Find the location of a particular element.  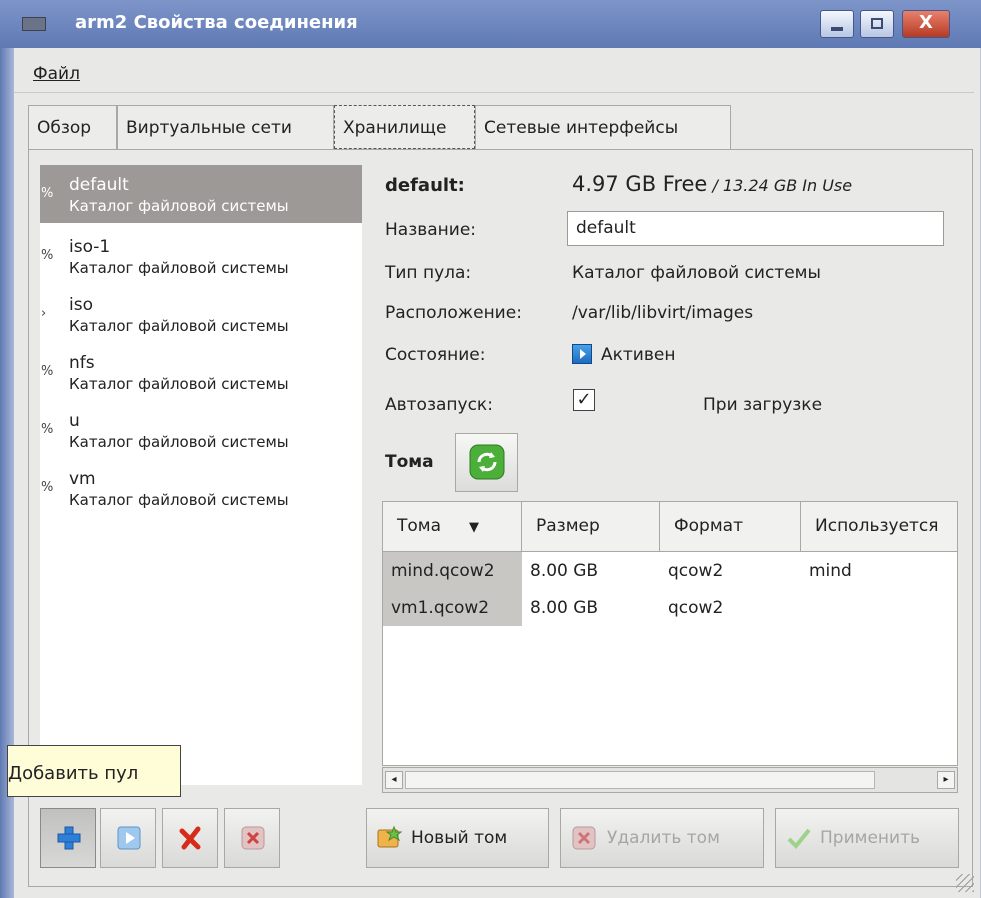

pool-item-nfs: % nfs Каталог файловой системы is located at coordinates (201, 372).